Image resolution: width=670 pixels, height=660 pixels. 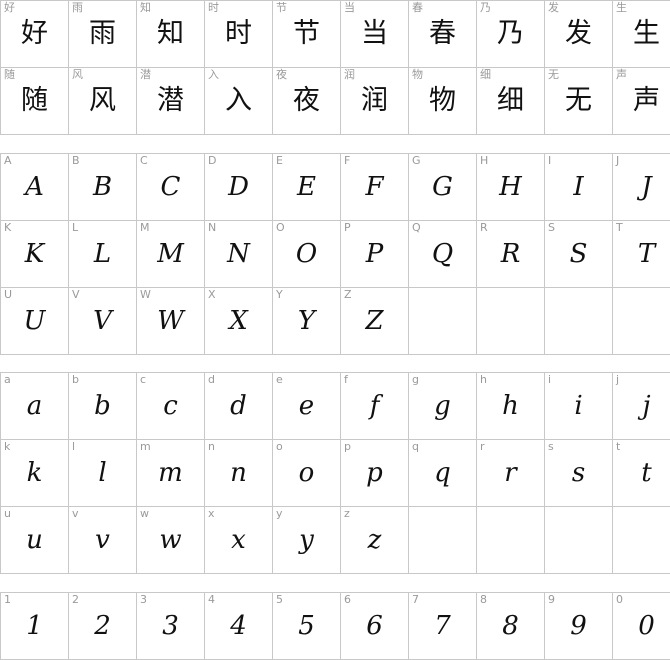 I want to click on glyph-cell: 88, so click(x=510, y=626).